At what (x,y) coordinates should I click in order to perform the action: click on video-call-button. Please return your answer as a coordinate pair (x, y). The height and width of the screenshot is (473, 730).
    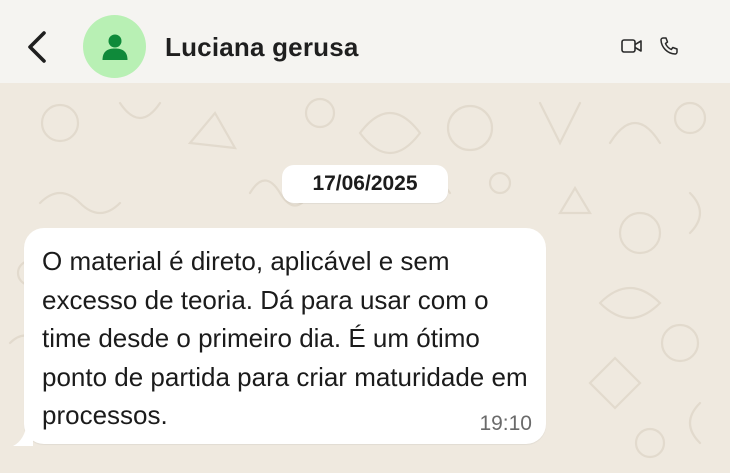
    Looking at the image, I should click on (632, 48).